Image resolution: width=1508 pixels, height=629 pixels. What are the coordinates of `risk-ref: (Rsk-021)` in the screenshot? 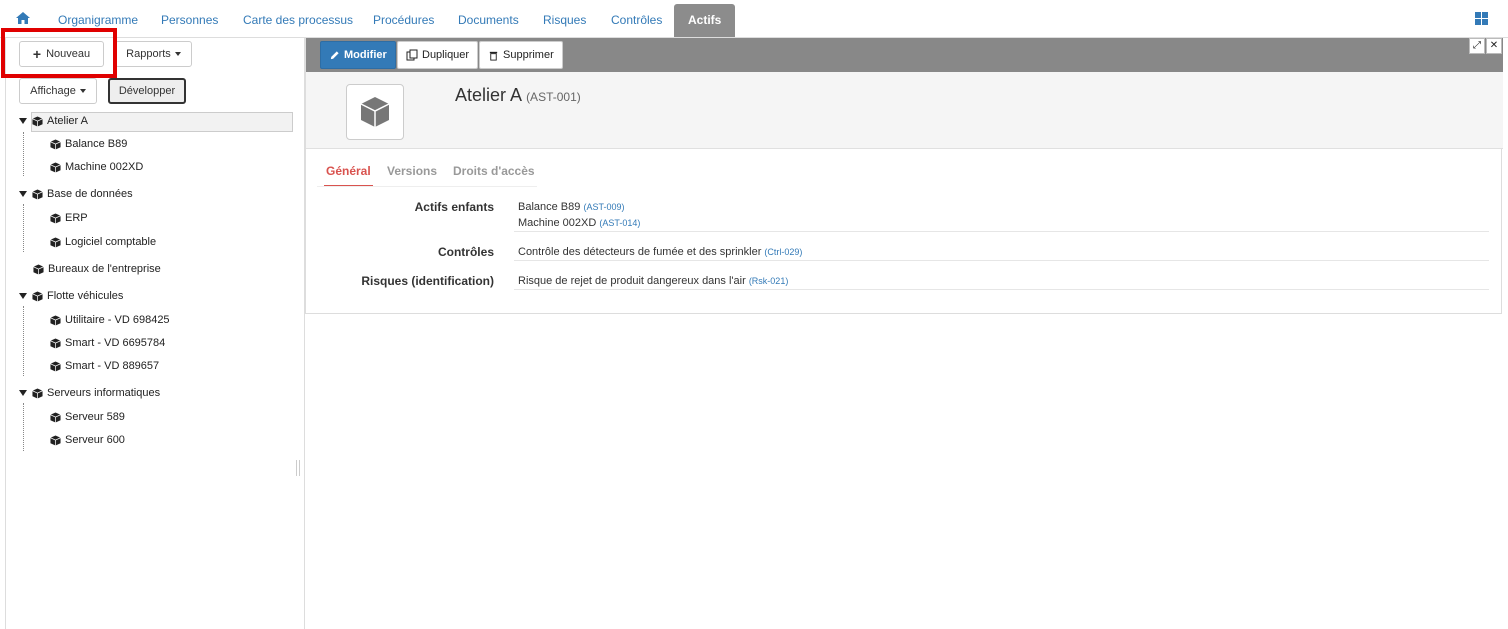 It's located at (769, 281).